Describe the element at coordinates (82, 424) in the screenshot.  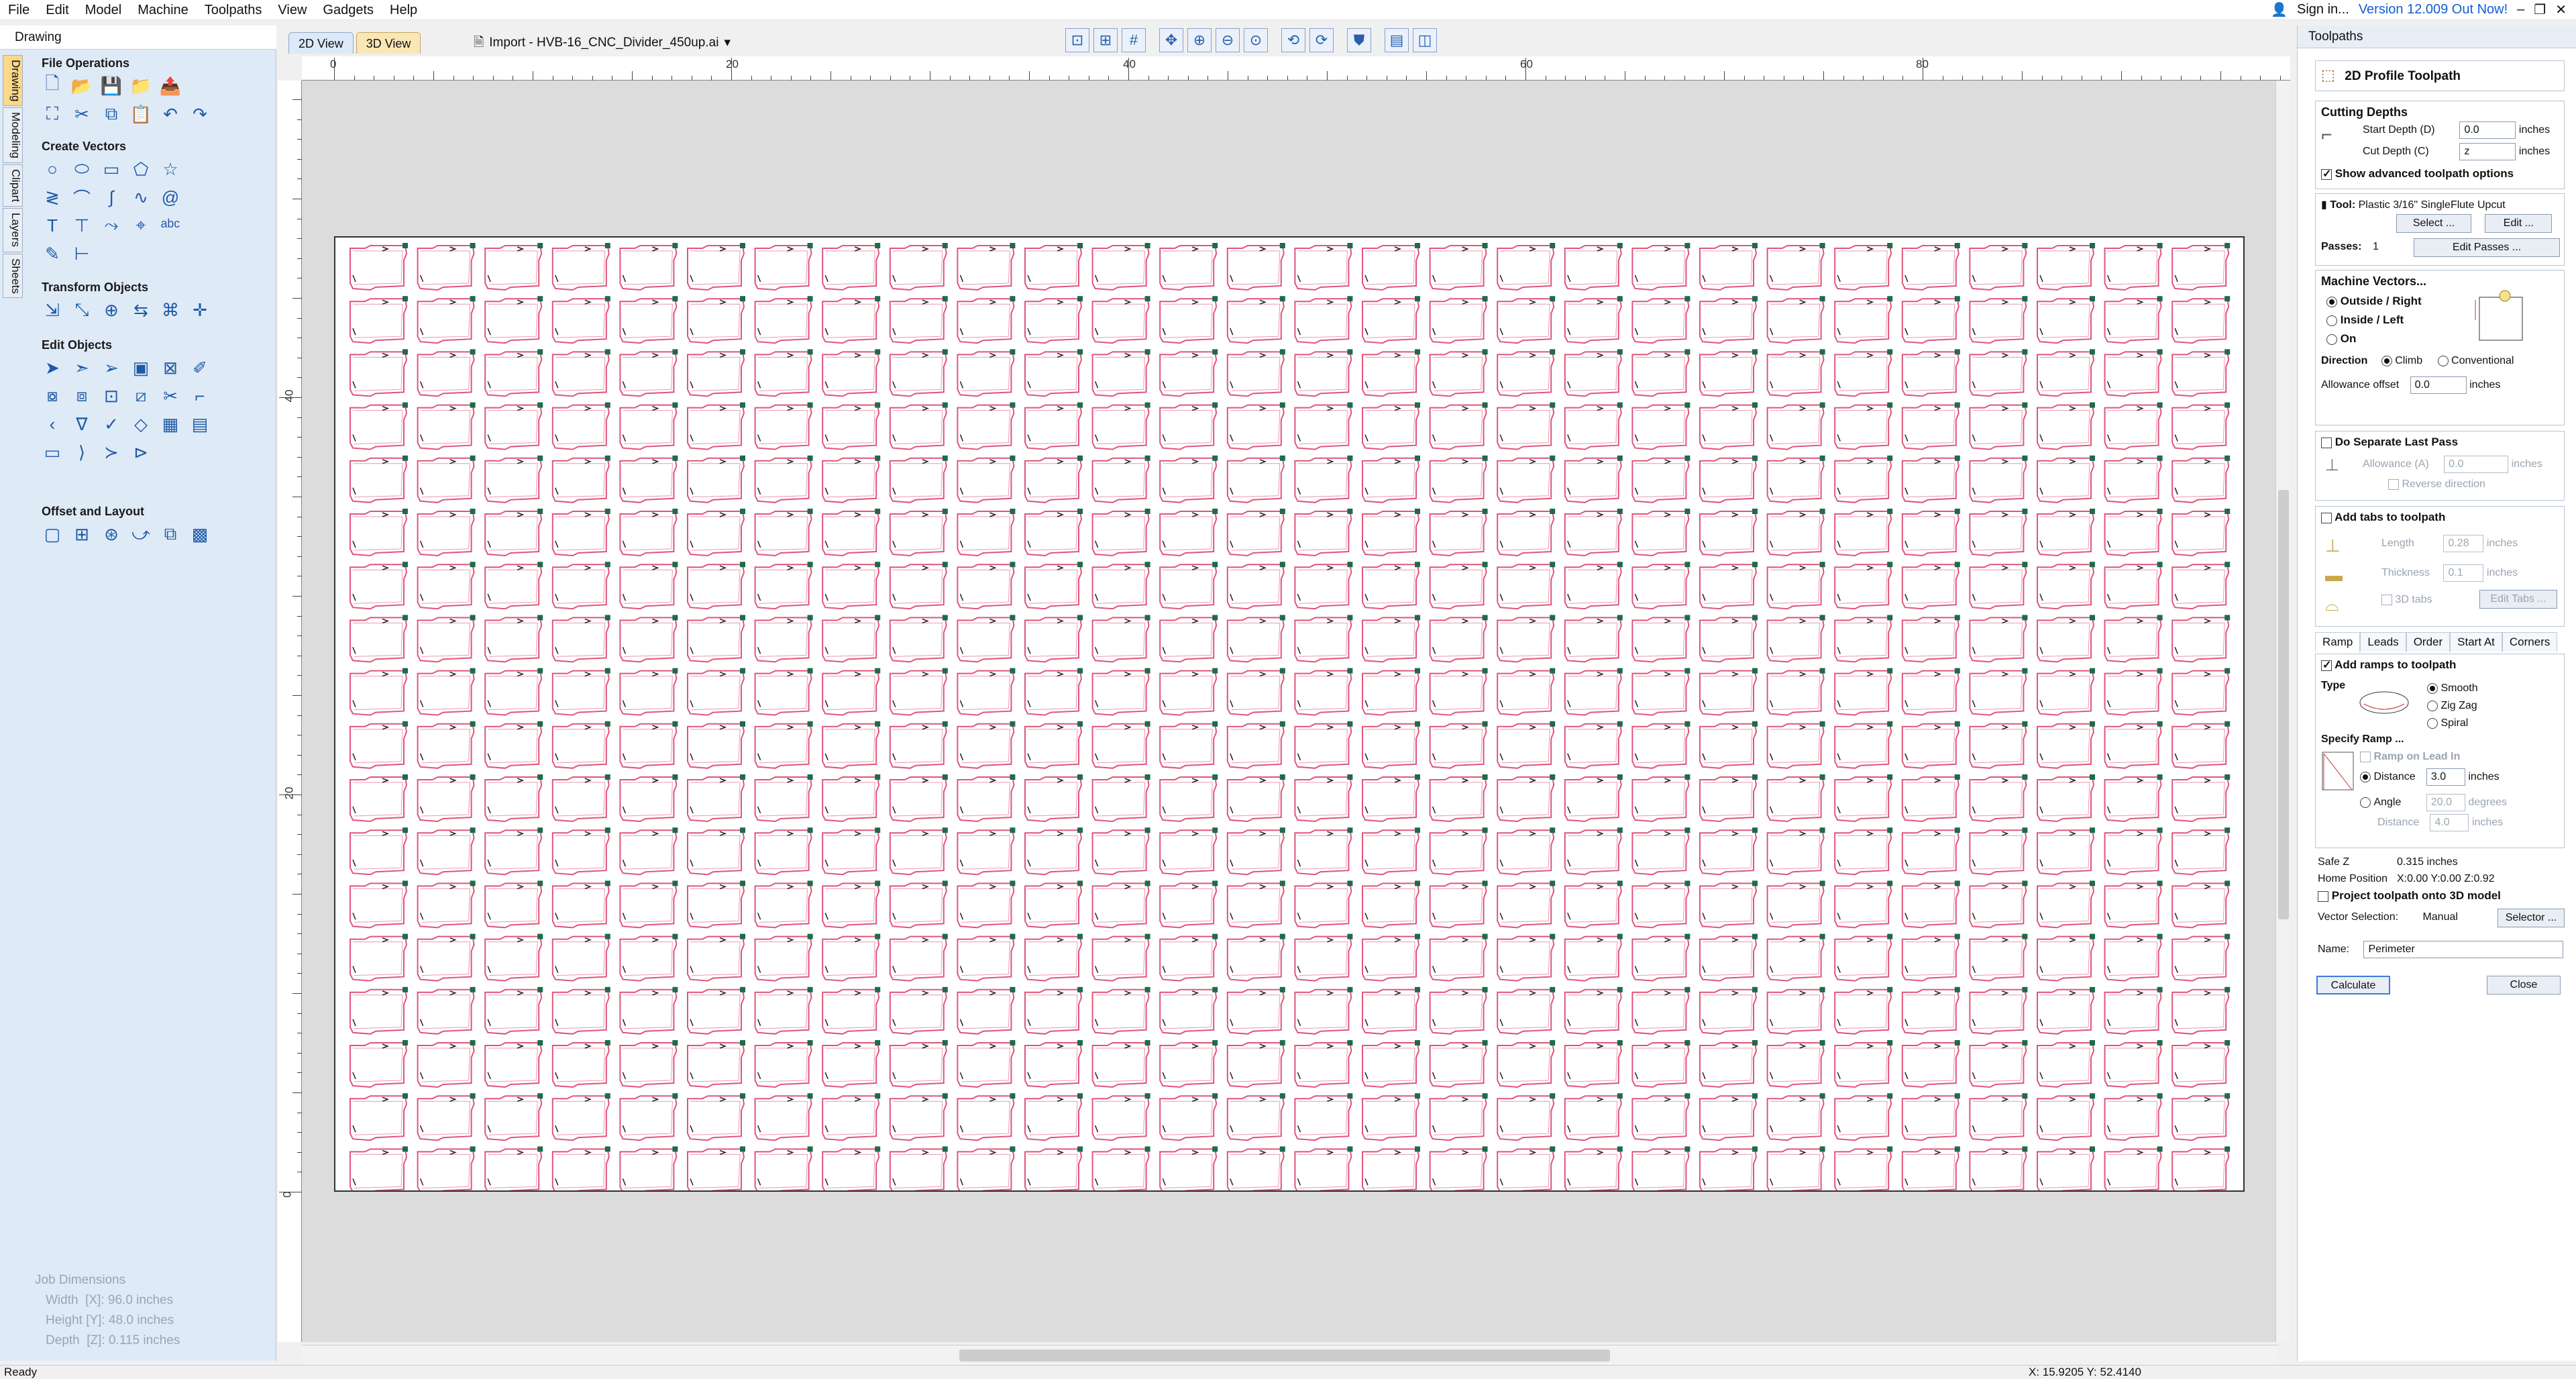
I see `v-bit-icon: ∇` at that location.